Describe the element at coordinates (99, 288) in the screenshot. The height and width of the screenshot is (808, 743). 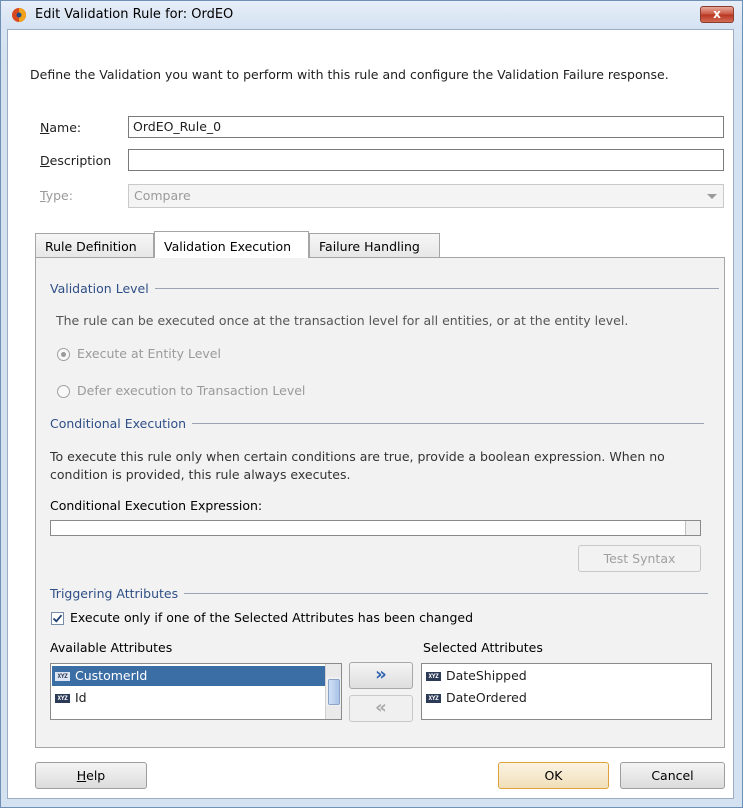
I see `validation-level-title: Validation Level` at that location.